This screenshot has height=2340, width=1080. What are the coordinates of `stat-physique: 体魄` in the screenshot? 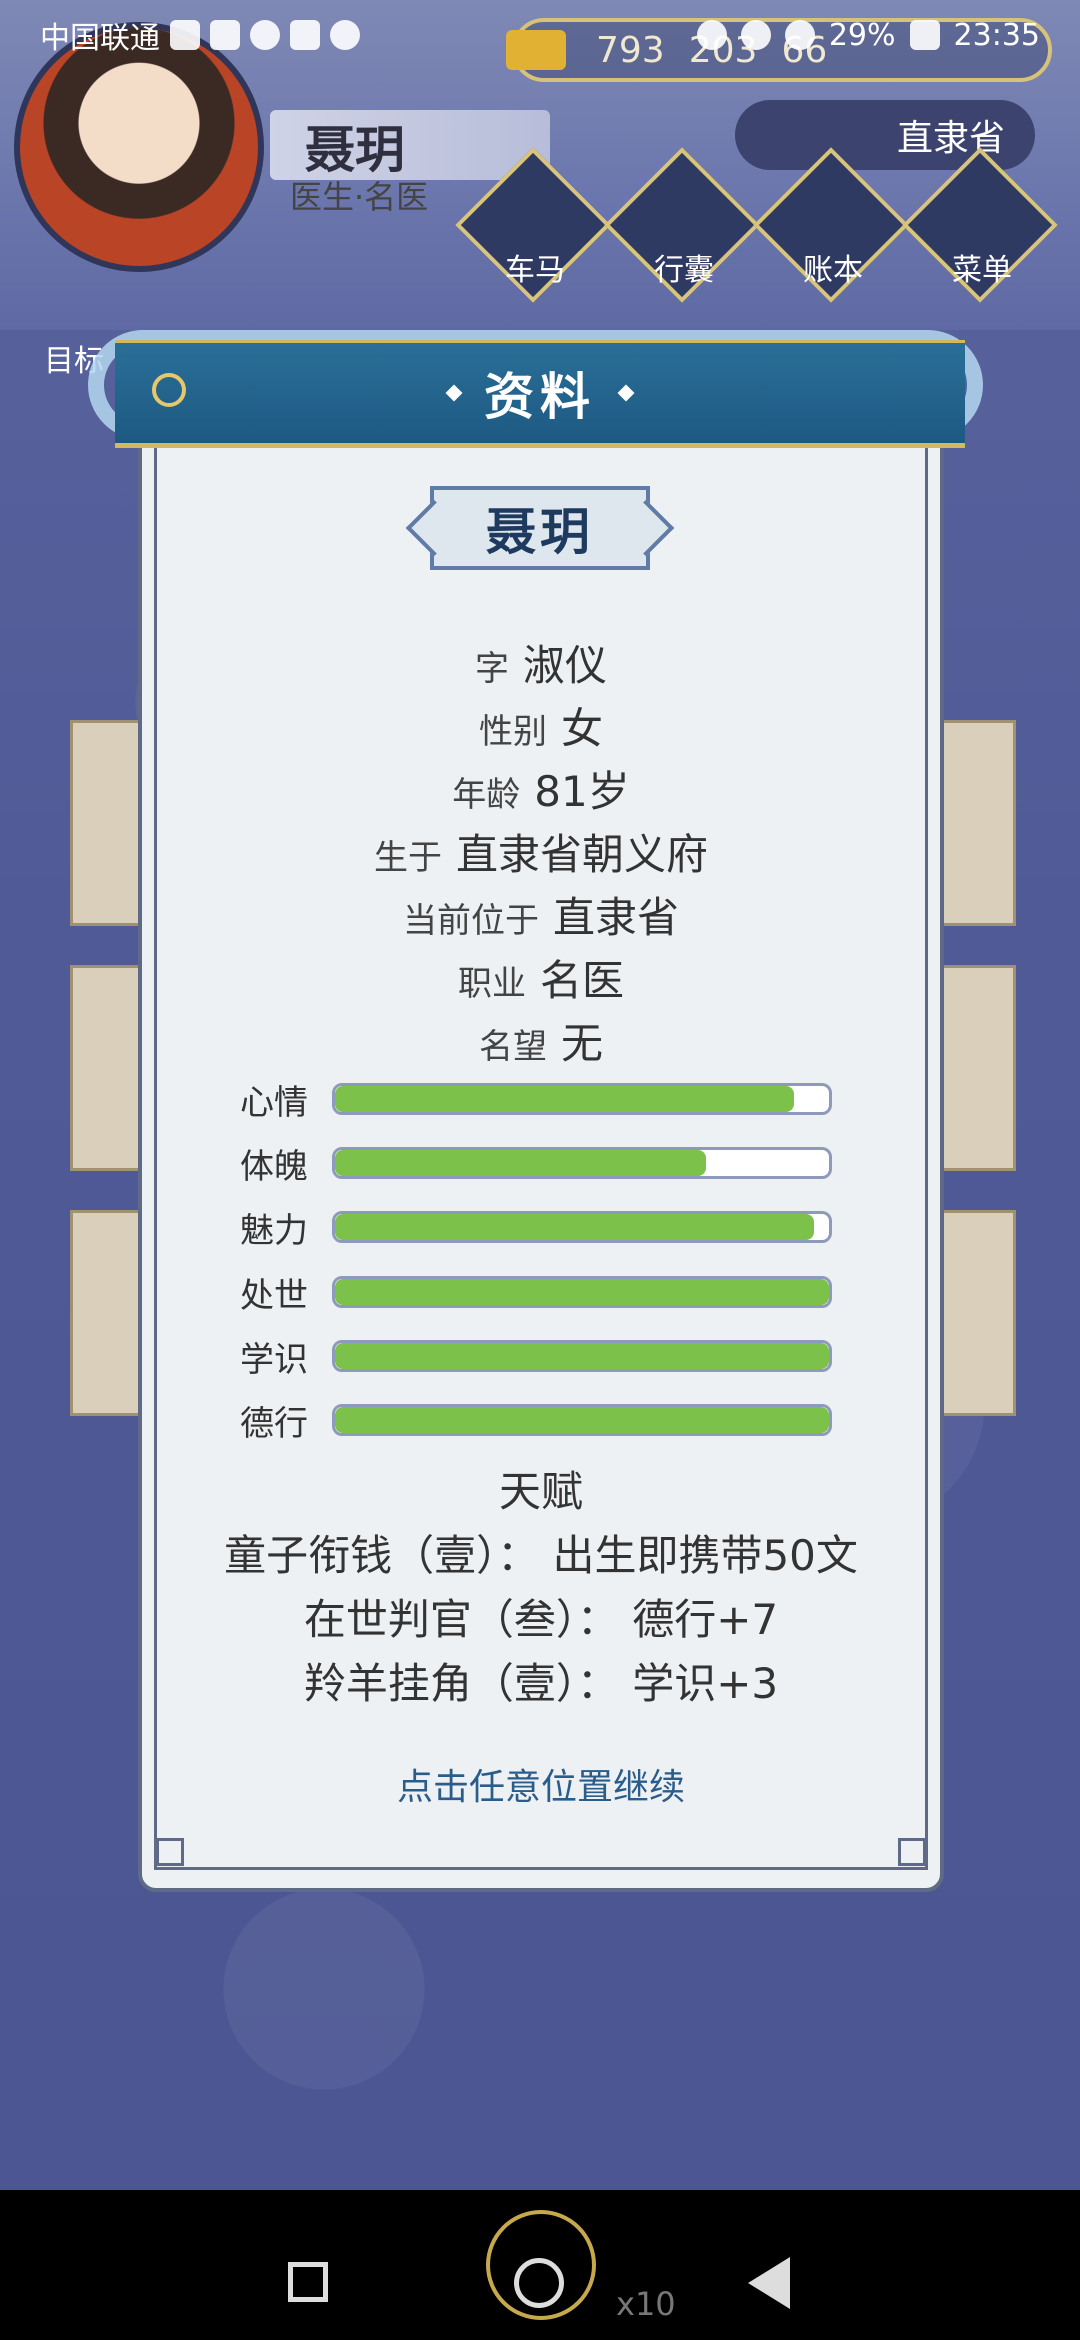 It's located at (540, 1165).